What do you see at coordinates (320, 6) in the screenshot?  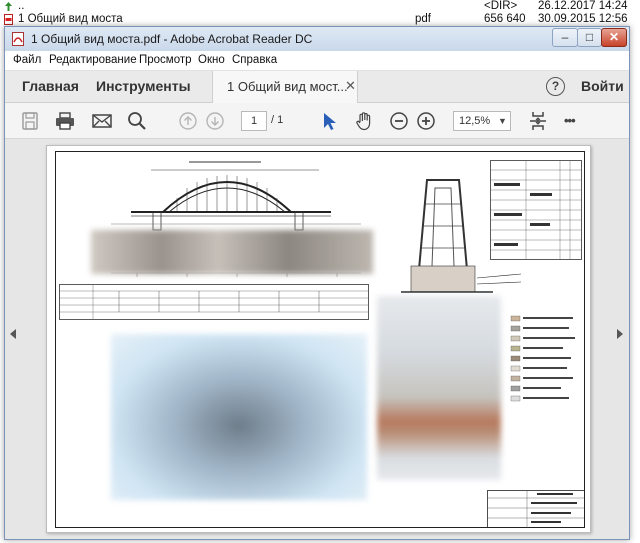 I see `file-row-parent: .. <DIR> 26.12.2017 14:24` at bounding box center [320, 6].